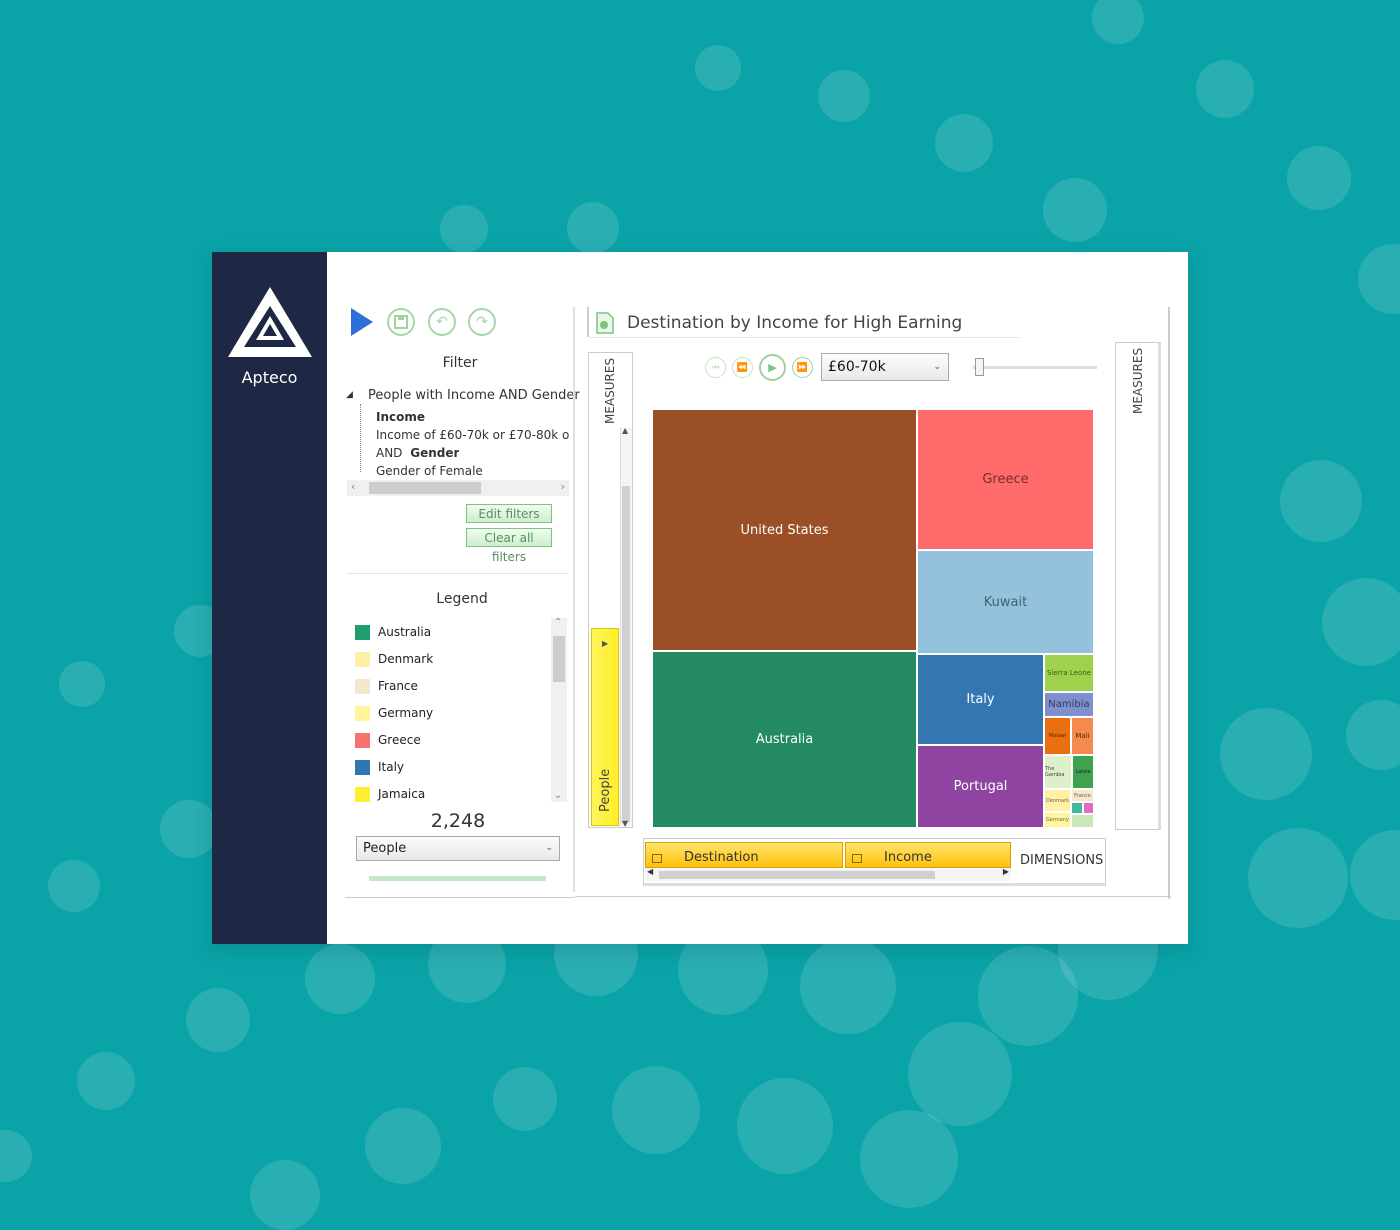 The width and height of the screenshot is (1400, 1230). I want to click on treemap-cell-label: Germany, so click(1057, 820).